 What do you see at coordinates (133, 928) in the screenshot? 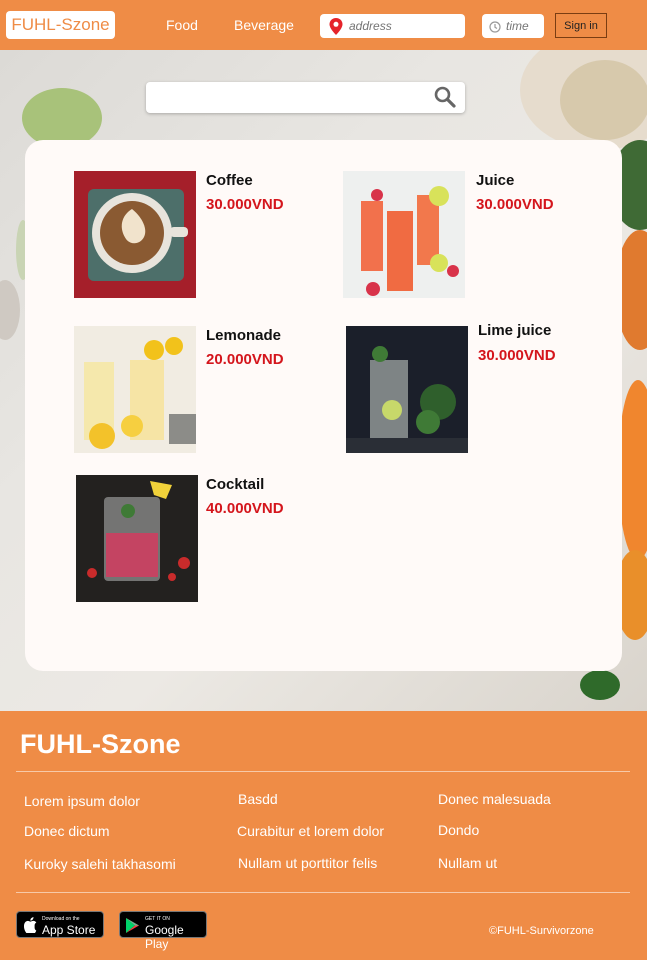
I see `google-play-icon` at bounding box center [133, 928].